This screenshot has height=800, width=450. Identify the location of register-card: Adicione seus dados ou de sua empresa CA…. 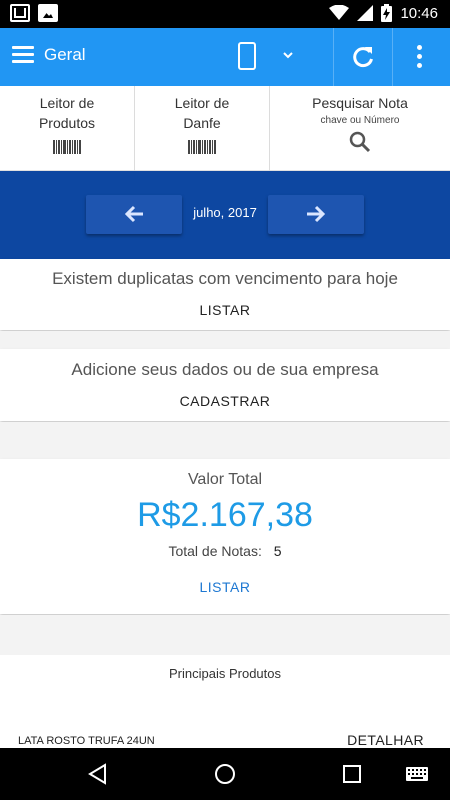
(225, 385).